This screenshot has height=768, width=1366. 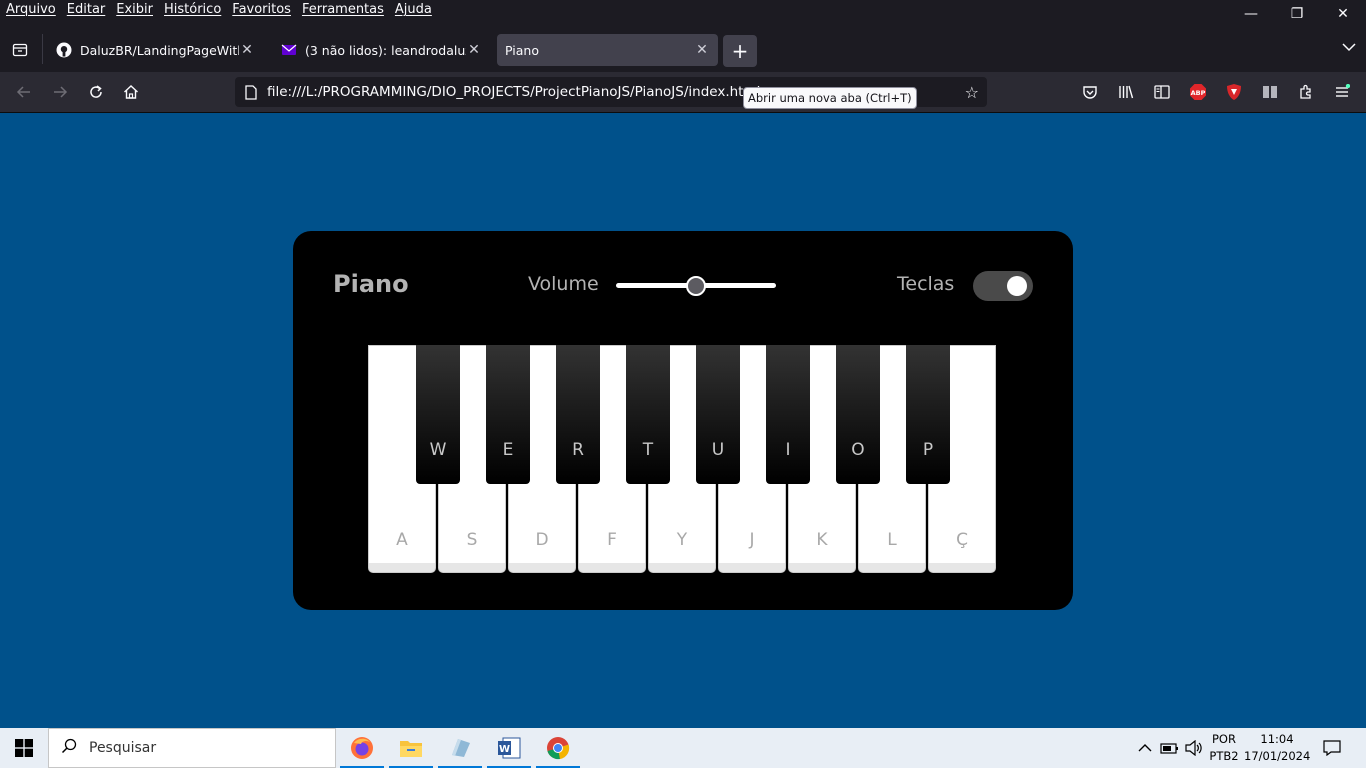 What do you see at coordinates (123, 748) in the screenshot?
I see `search-placeholder: Pesquisar` at bounding box center [123, 748].